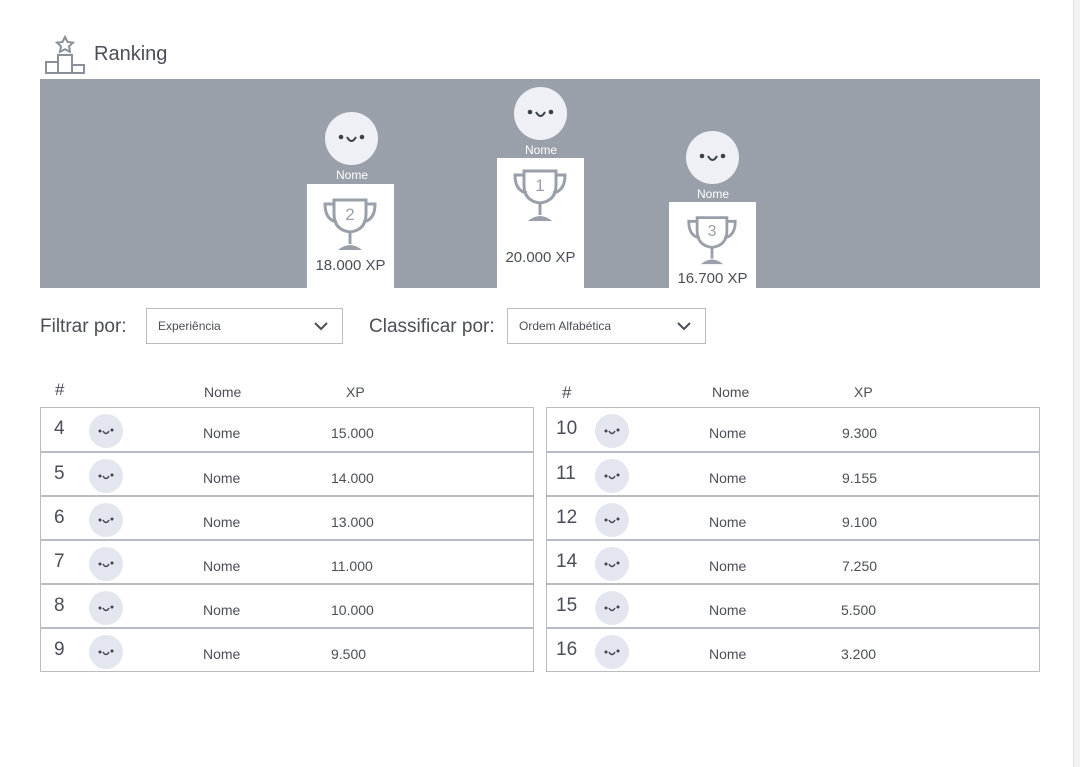 The width and height of the screenshot is (1080, 767). I want to click on podium-pillar-second: 2 18.000 XP, so click(350, 236).